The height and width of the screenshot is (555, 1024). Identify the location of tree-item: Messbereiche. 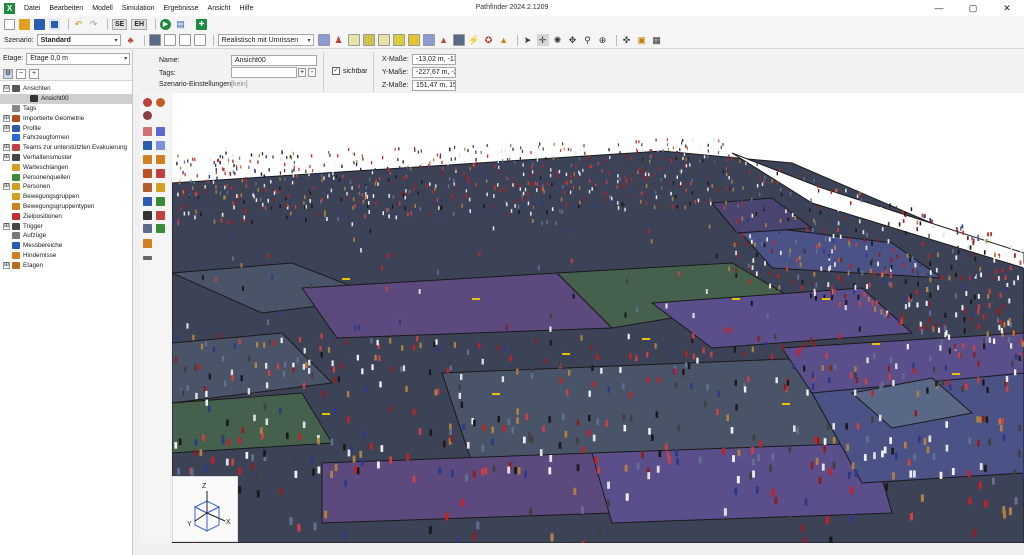
(66, 246).